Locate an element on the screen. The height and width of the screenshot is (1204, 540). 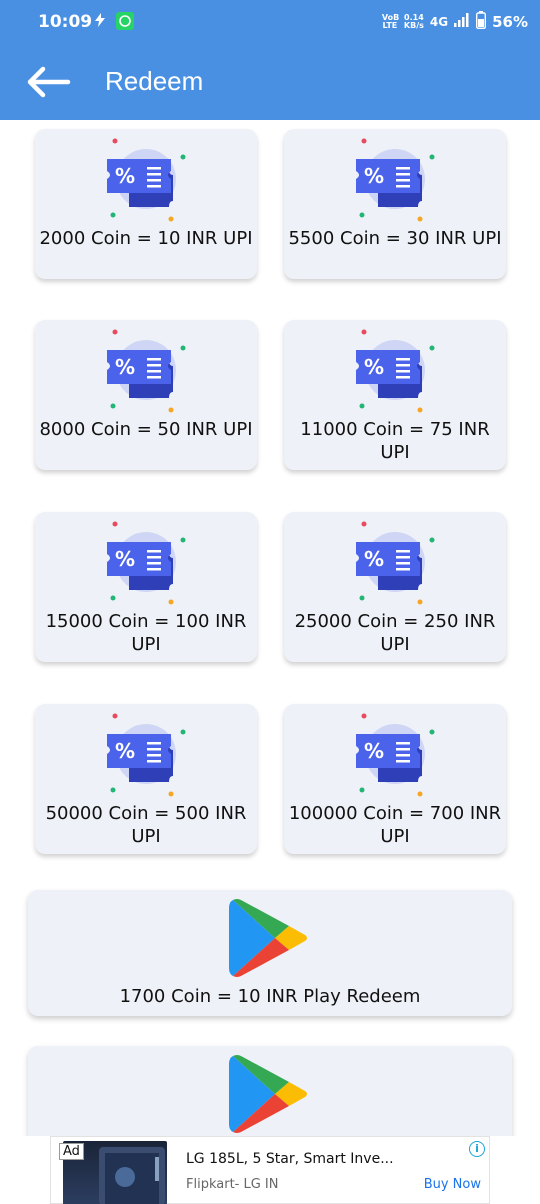
ad-label: Ad is located at coordinates (71, 1151).